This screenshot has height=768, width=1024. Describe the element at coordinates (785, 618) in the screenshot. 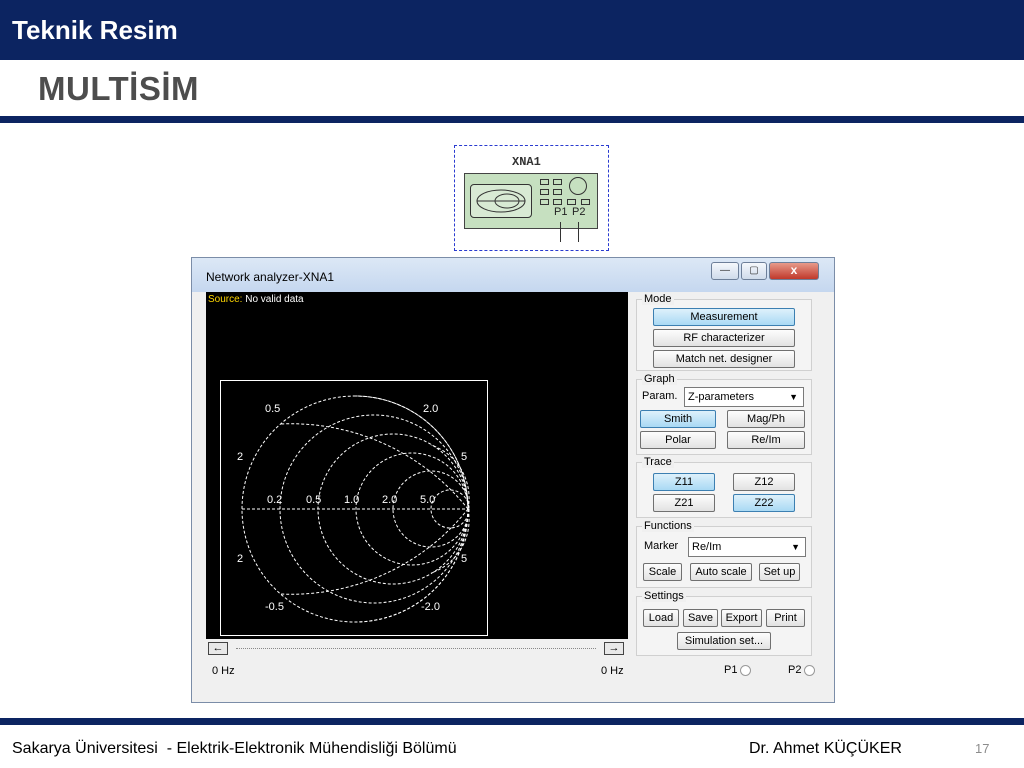

I see `print-button: Print` at that location.